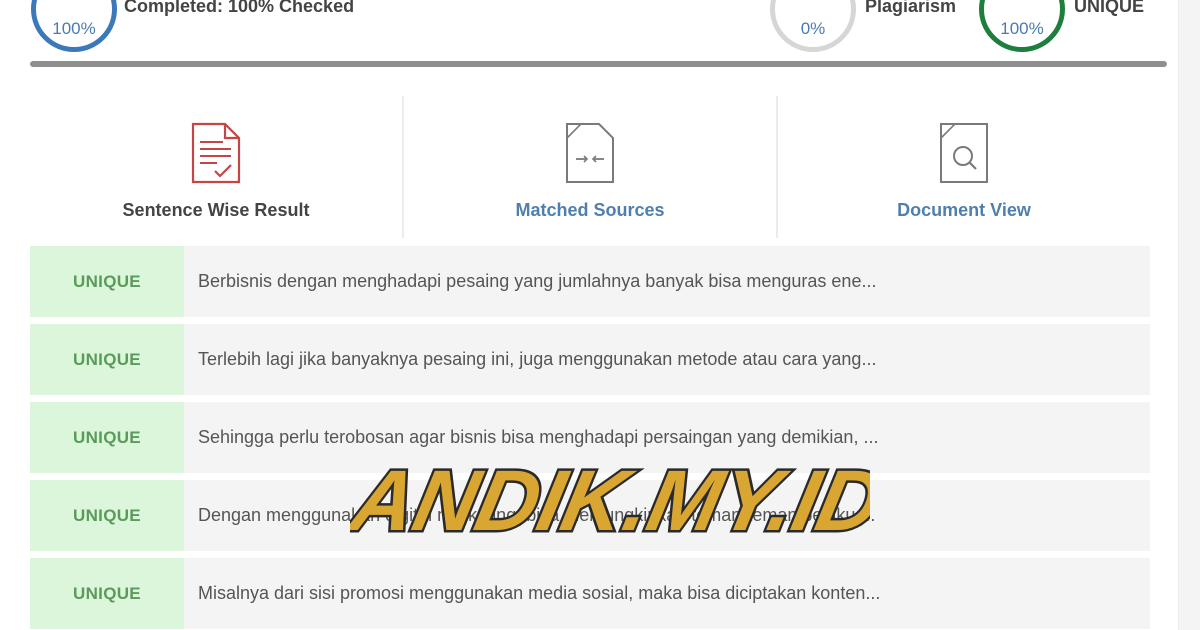 The width and height of the screenshot is (1200, 630). Describe the element at coordinates (590, 153) in the screenshot. I see `document-compare-icon` at that location.